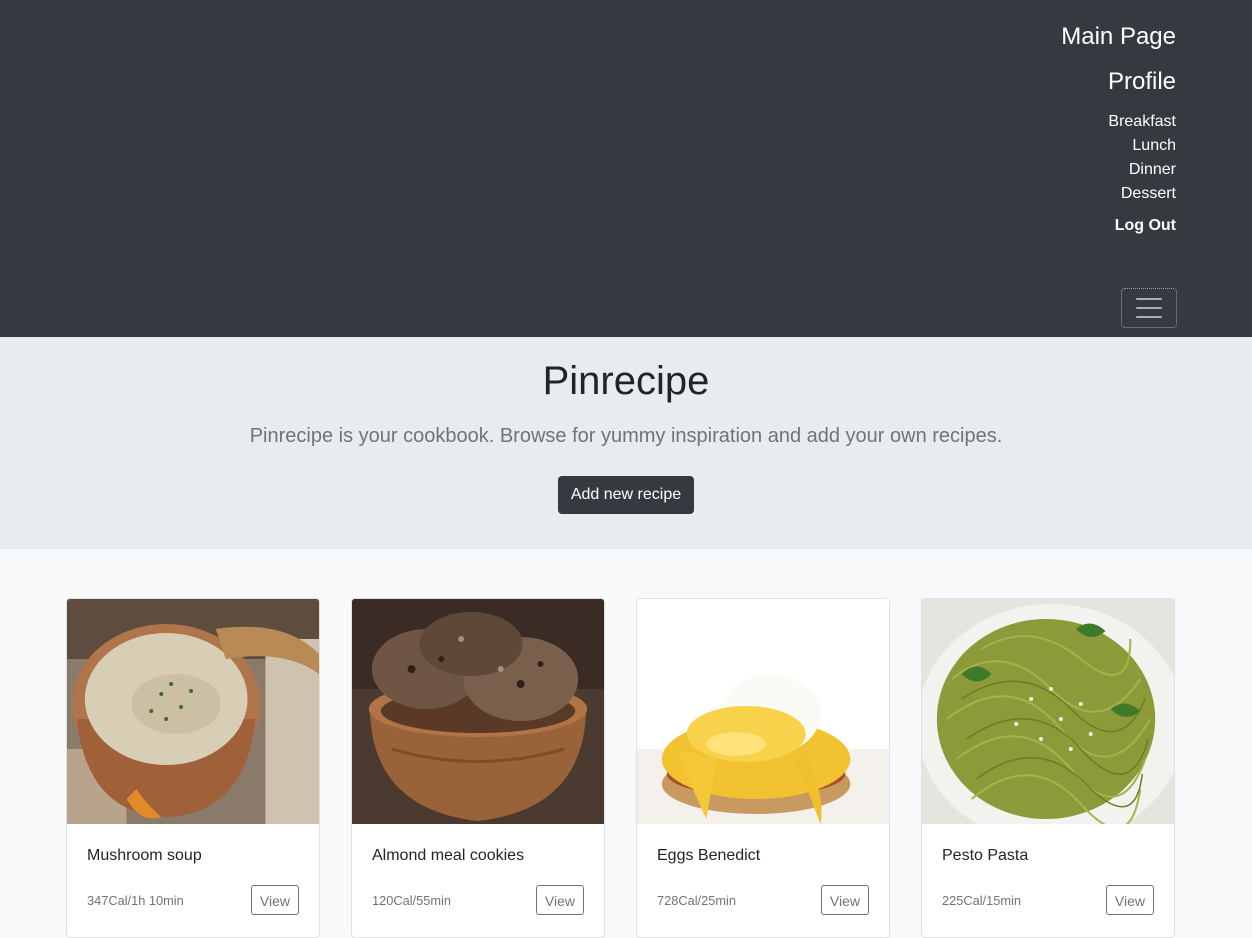  What do you see at coordinates (144, 855) in the screenshot?
I see `recipe-title: Mushroom soup` at bounding box center [144, 855].